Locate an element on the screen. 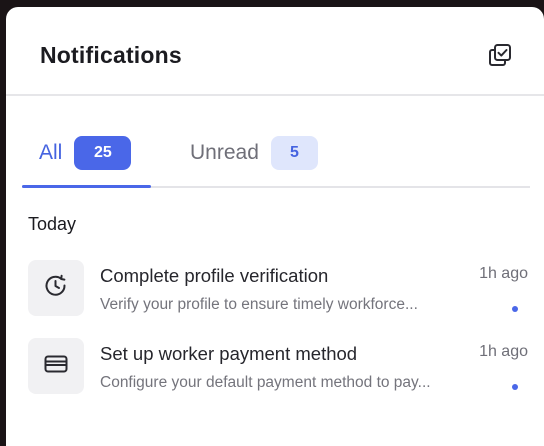 The width and height of the screenshot is (544, 446). tab-all: All 25 is located at coordinates (85, 153).